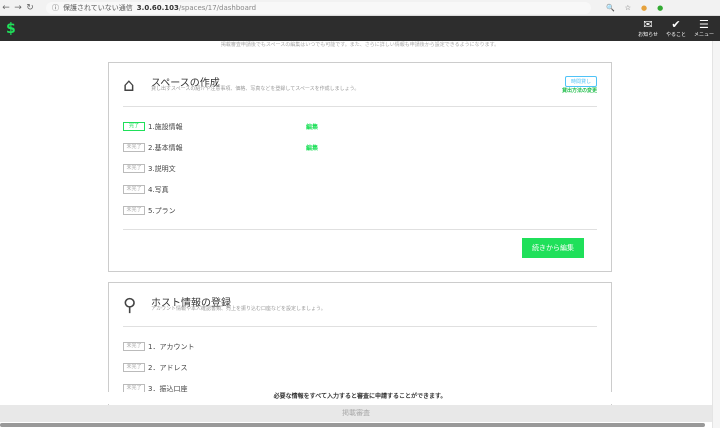 The image size is (720, 428). Describe the element at coordinates (168, 367) in the screenshot. I see `item-label: 2．アドレス` at that location.